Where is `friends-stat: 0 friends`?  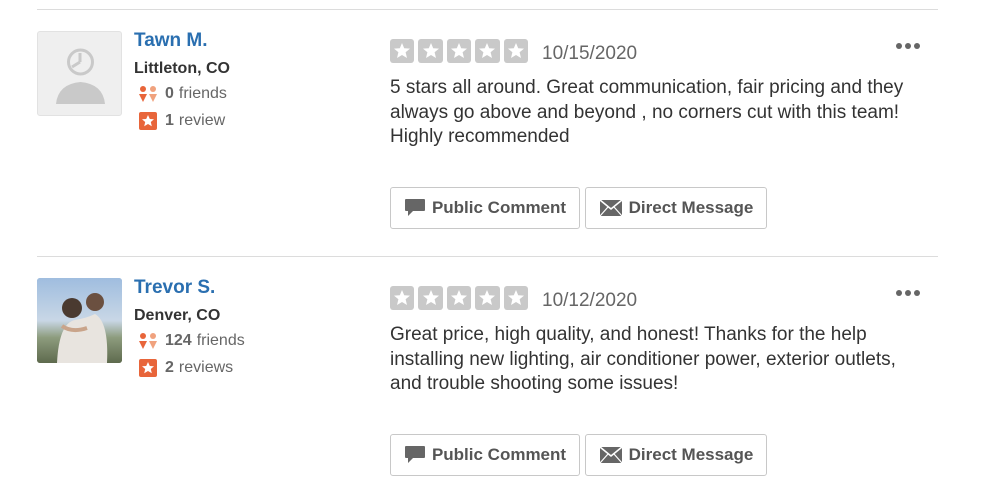 friends-stat: 0 friends is located at coordinates (182, 94).